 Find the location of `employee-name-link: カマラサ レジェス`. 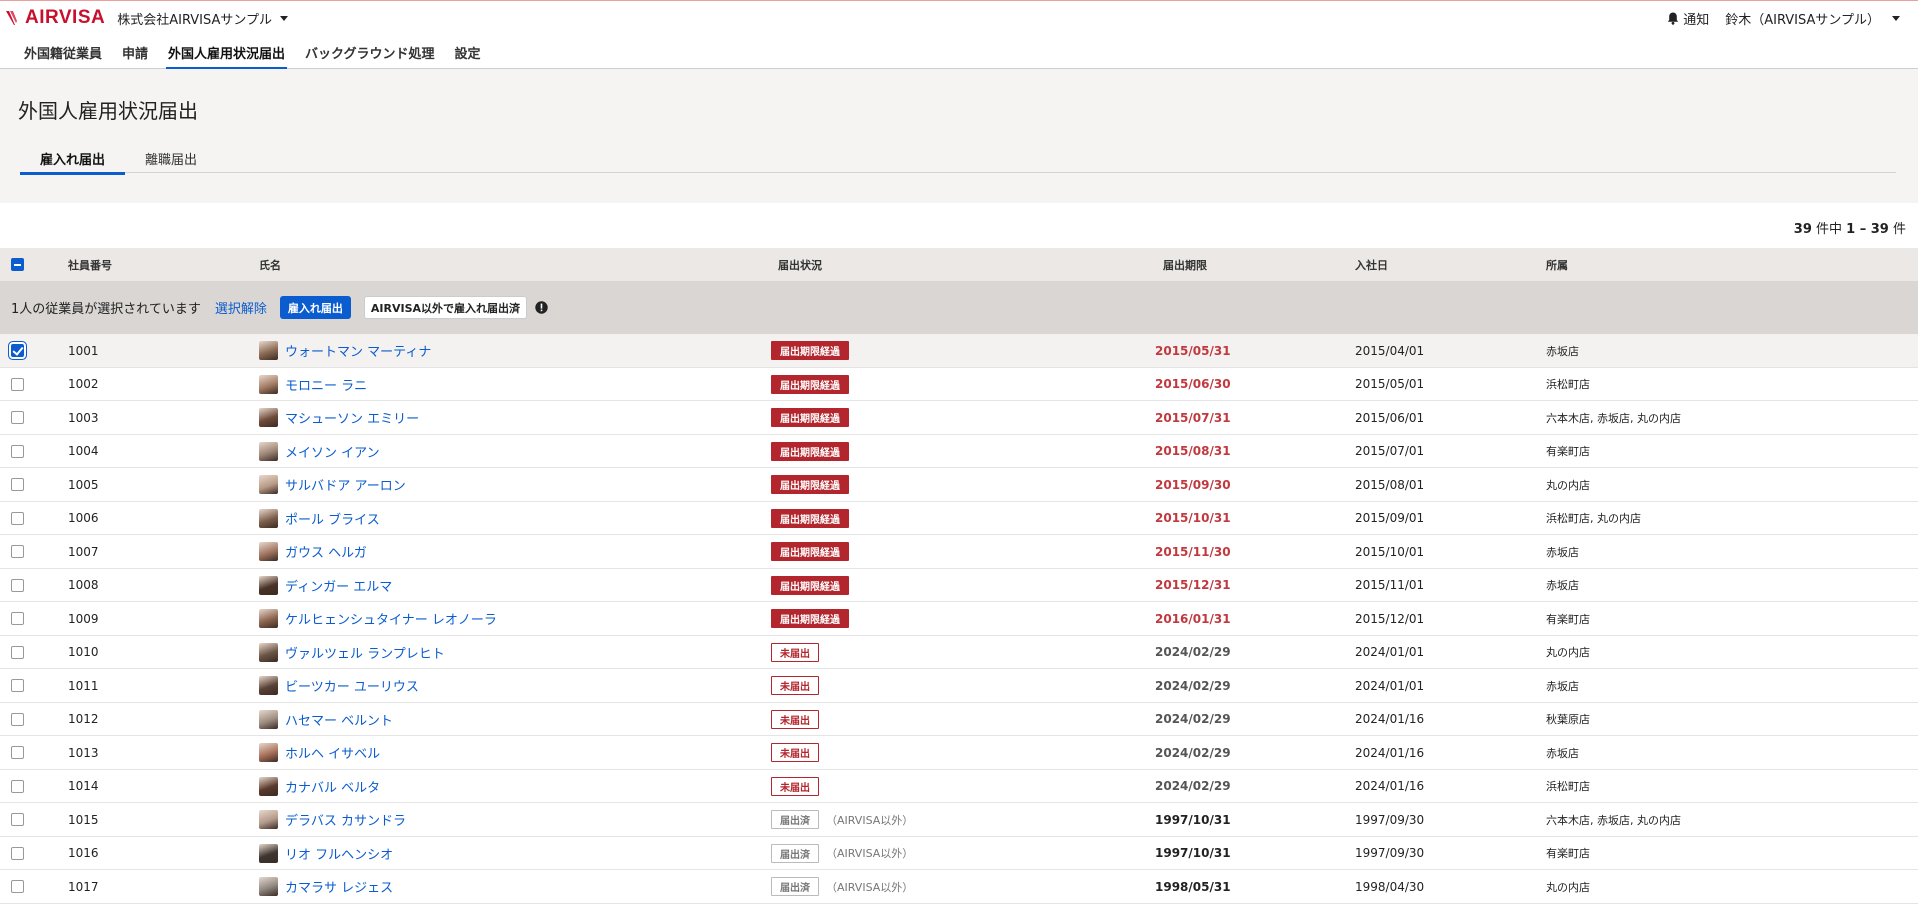

employee-name-link: カマラサ レジェス is located at coordinates (339, 886).